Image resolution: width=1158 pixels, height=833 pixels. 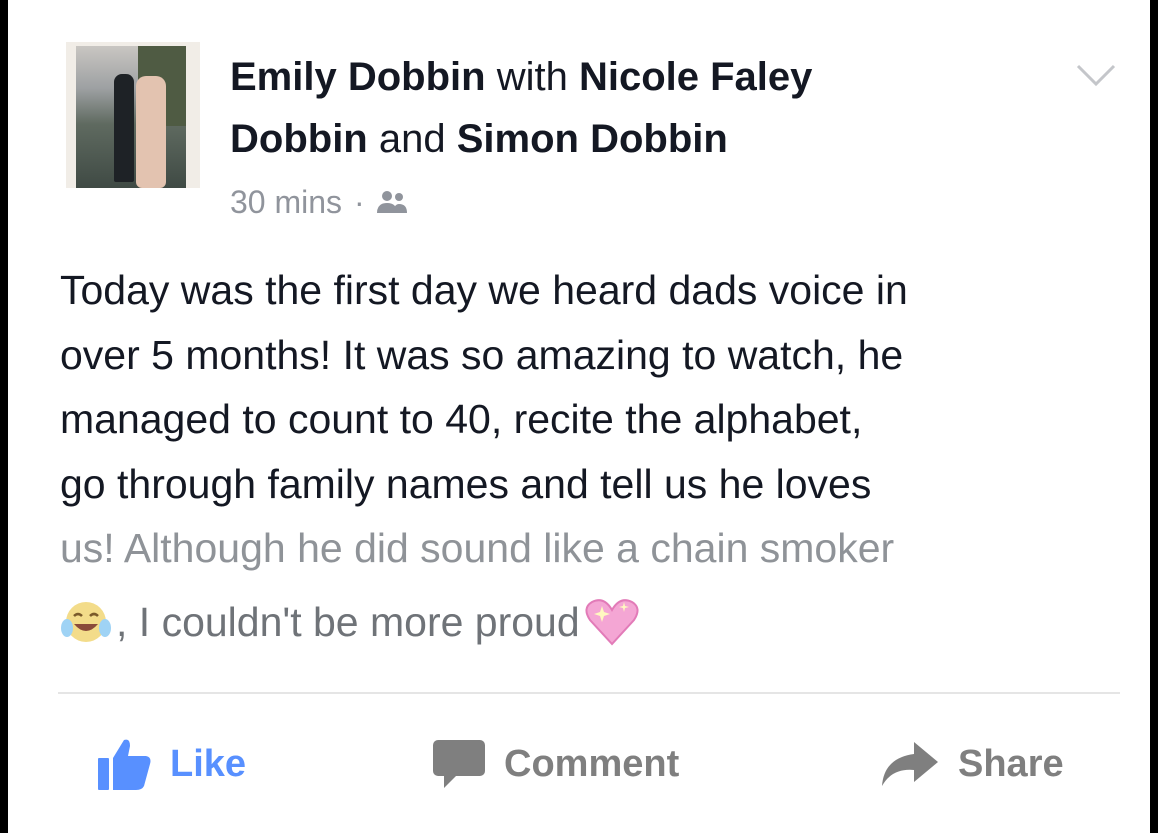 I want to click on post-text-tail-text: , I couldn't be more proud, so click(x=348, y=621).